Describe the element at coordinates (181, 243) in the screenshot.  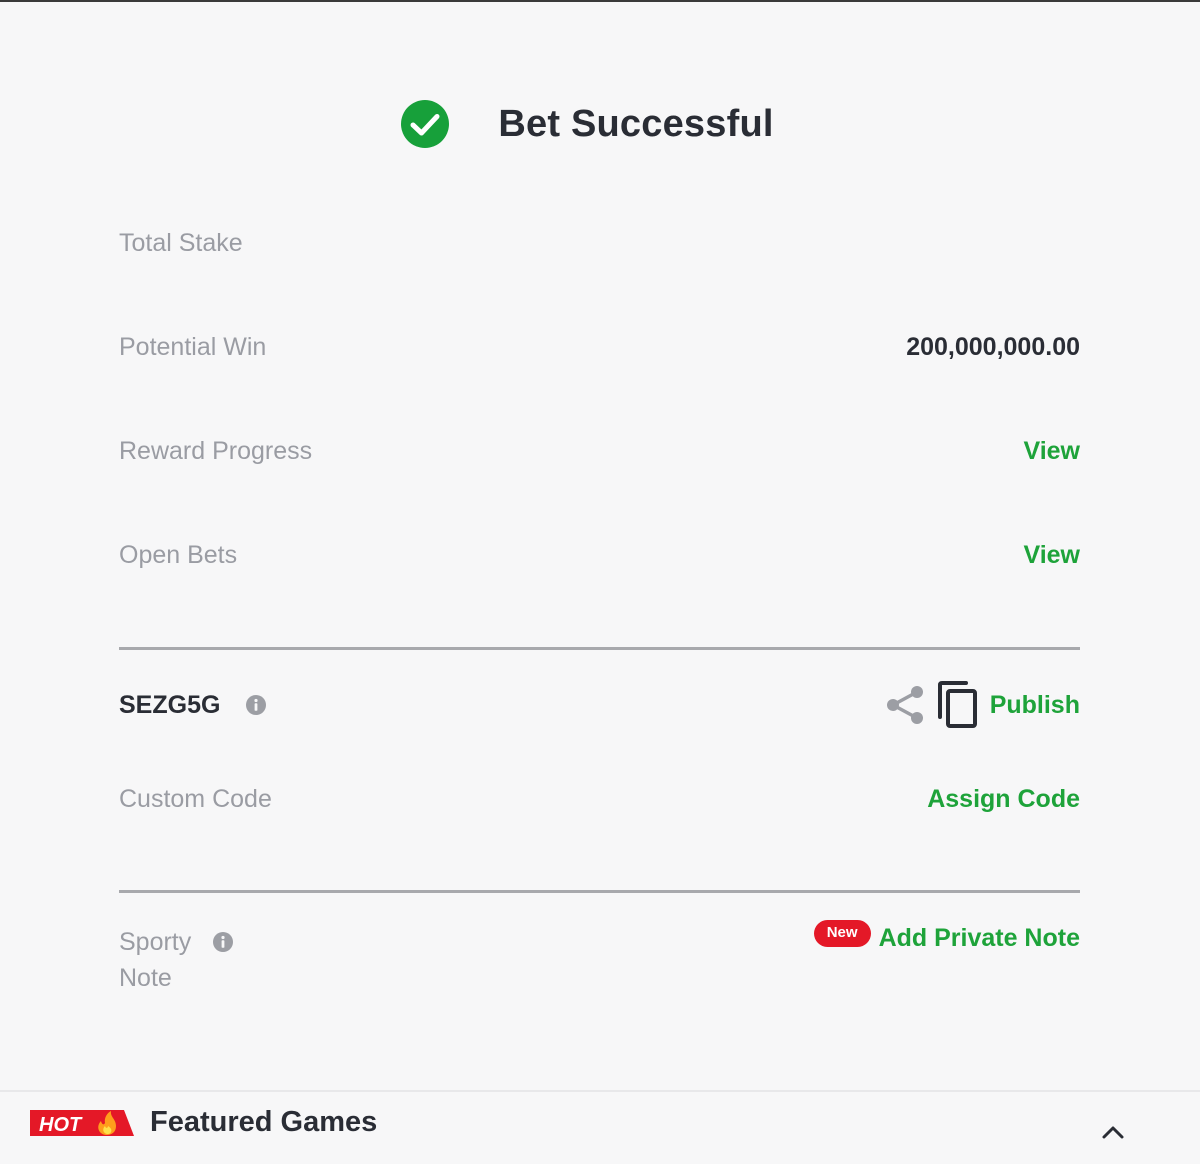
I see `total-stake-label: Total Stake` at that location.